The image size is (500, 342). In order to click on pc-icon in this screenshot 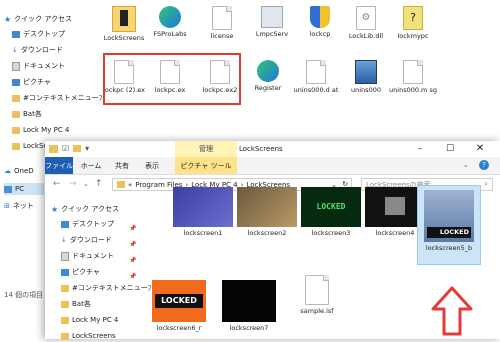, I will do `click(8, 189)`.